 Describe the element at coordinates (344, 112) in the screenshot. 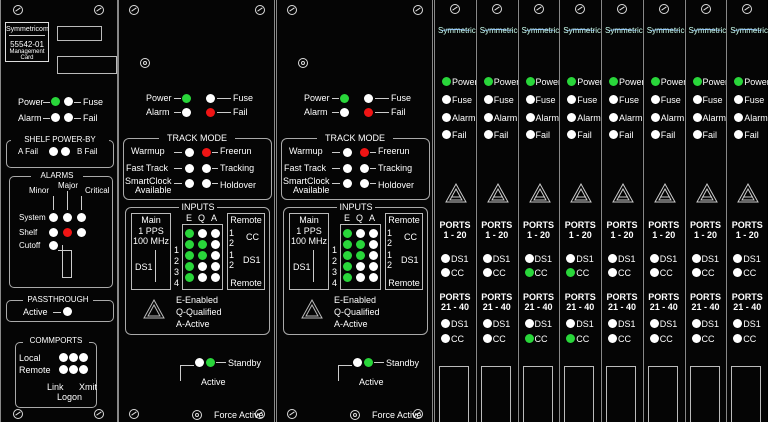

I see `alarm-led` at that location.